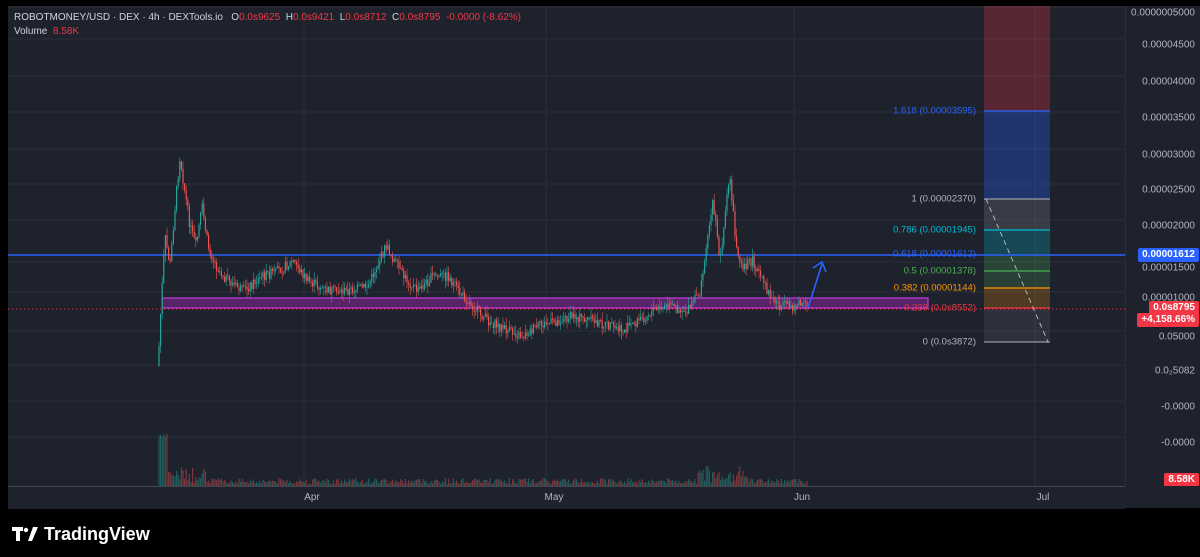 This screenshot has height=557, width=1200. I want to click on low-value: 0.0s8712, so click(366, 17).